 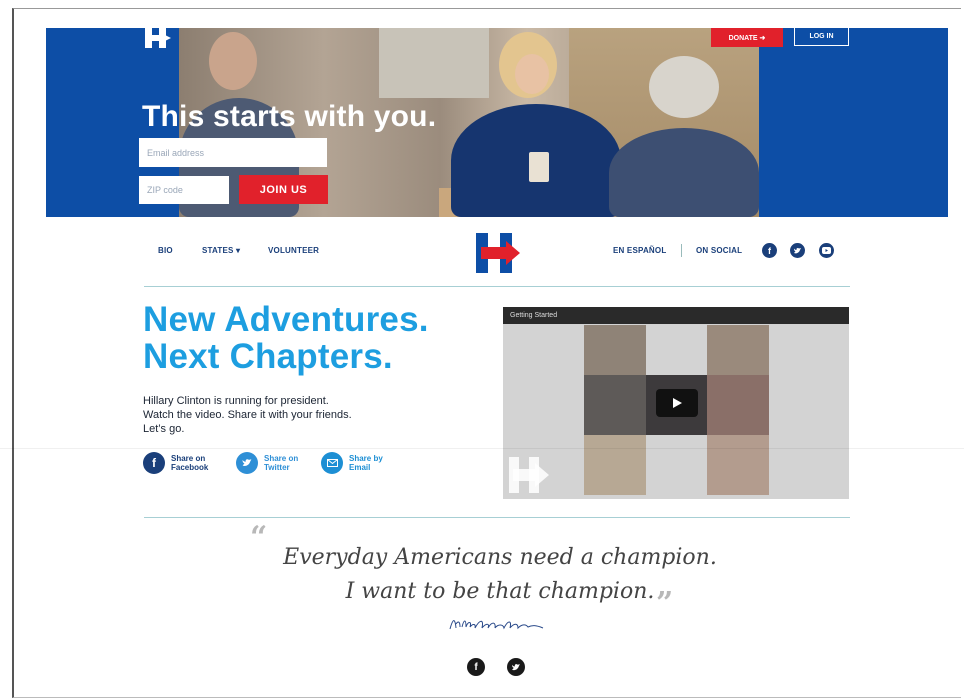 What do you see at coordinates (176, 152) in the screenshot?
I see `email-placeholder: Email address` at bounding box center [176, 152].